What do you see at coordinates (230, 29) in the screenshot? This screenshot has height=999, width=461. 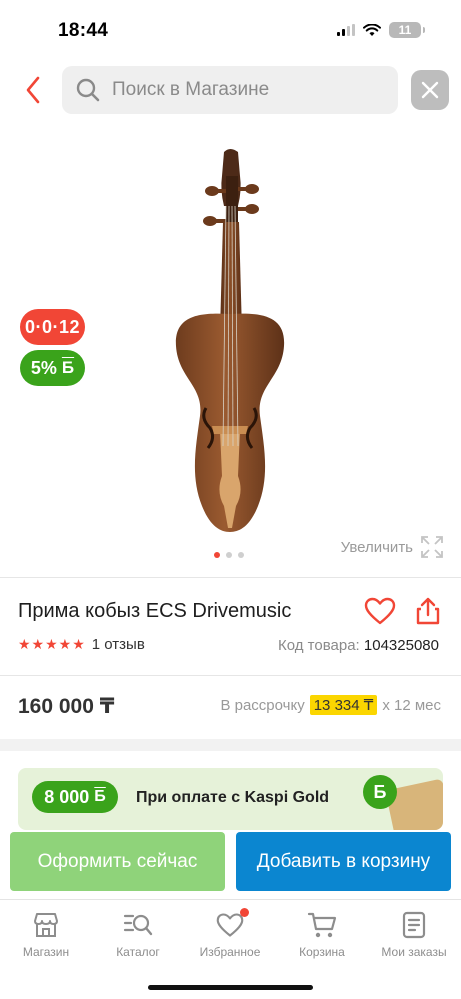 I see `status-bar: 18:44 11` at bounding box center [230, 29].